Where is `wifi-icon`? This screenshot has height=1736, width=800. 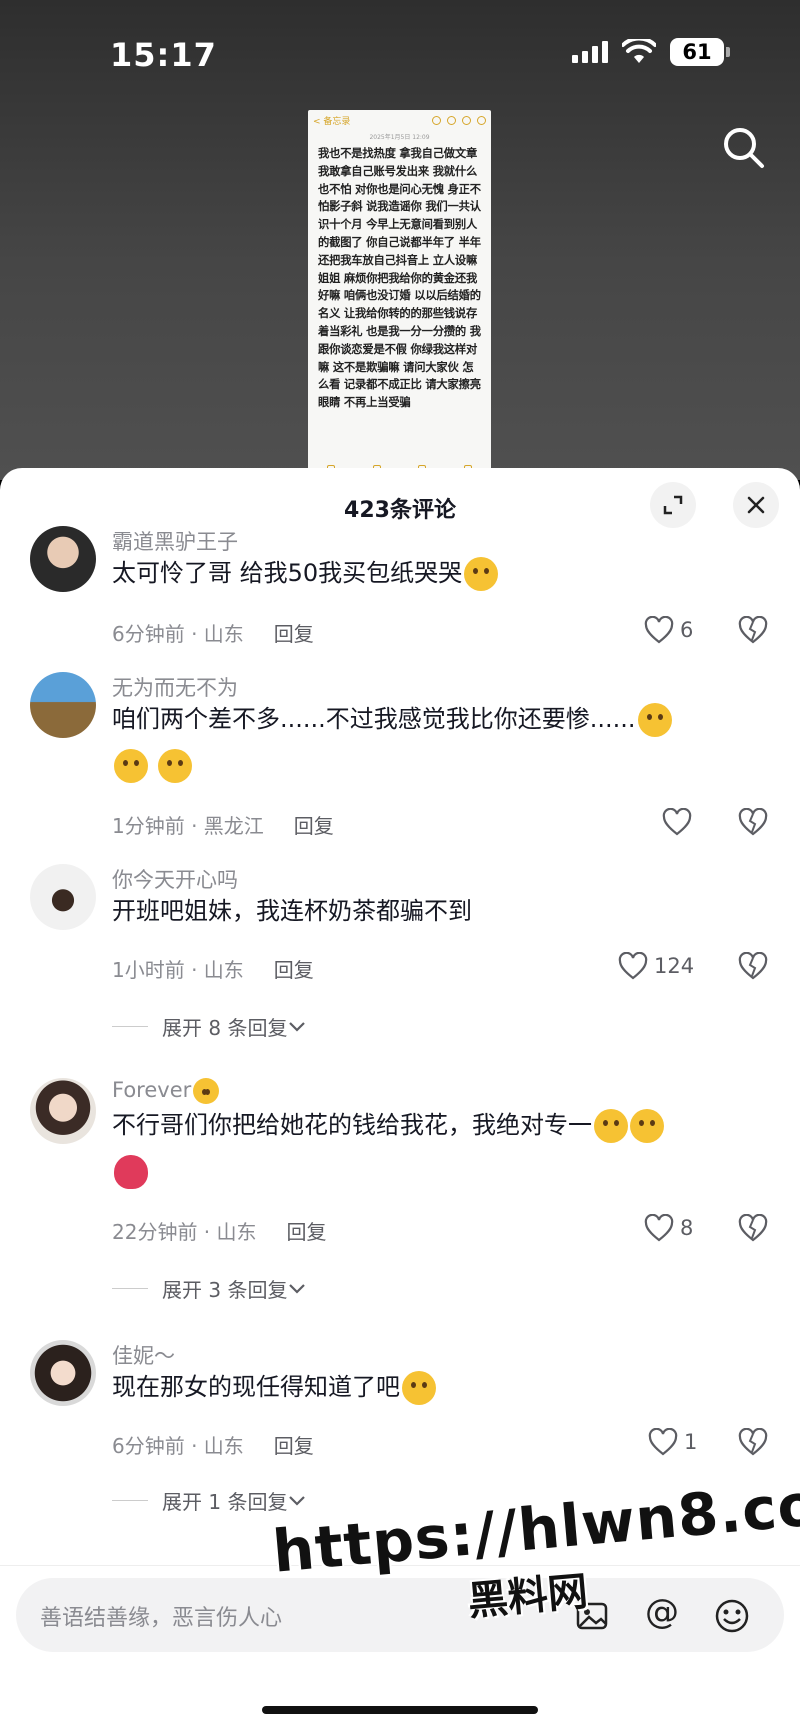
wifi-icon is located at coordinates (639, 51).